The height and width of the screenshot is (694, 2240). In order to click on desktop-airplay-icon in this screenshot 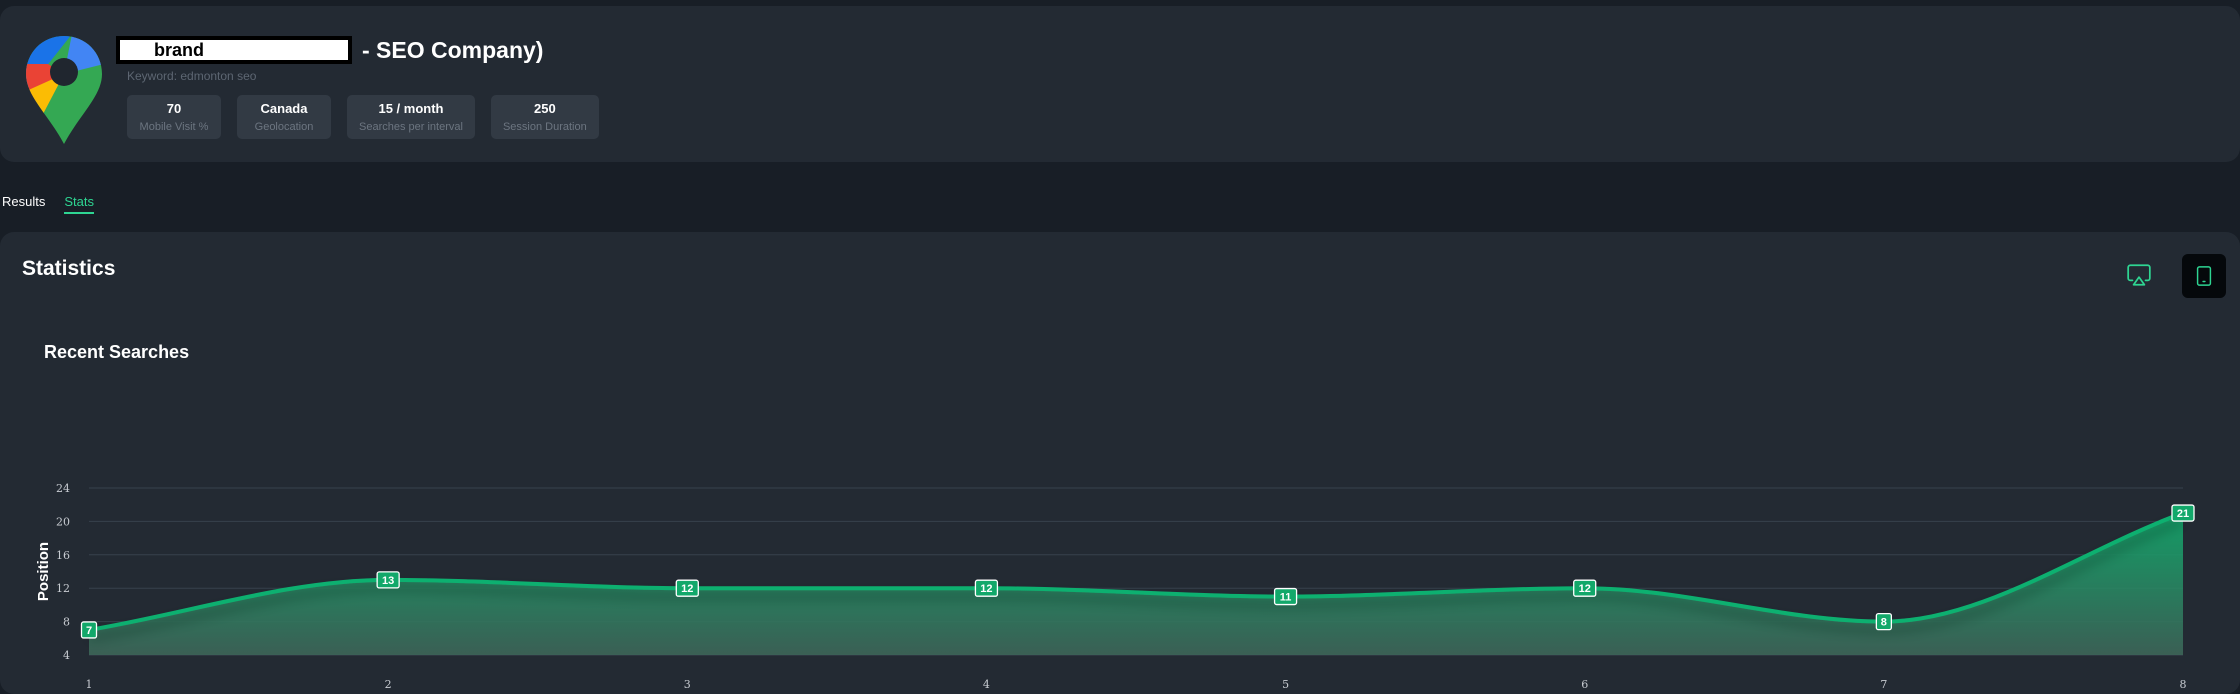, I will do `click(2139, 275)`.